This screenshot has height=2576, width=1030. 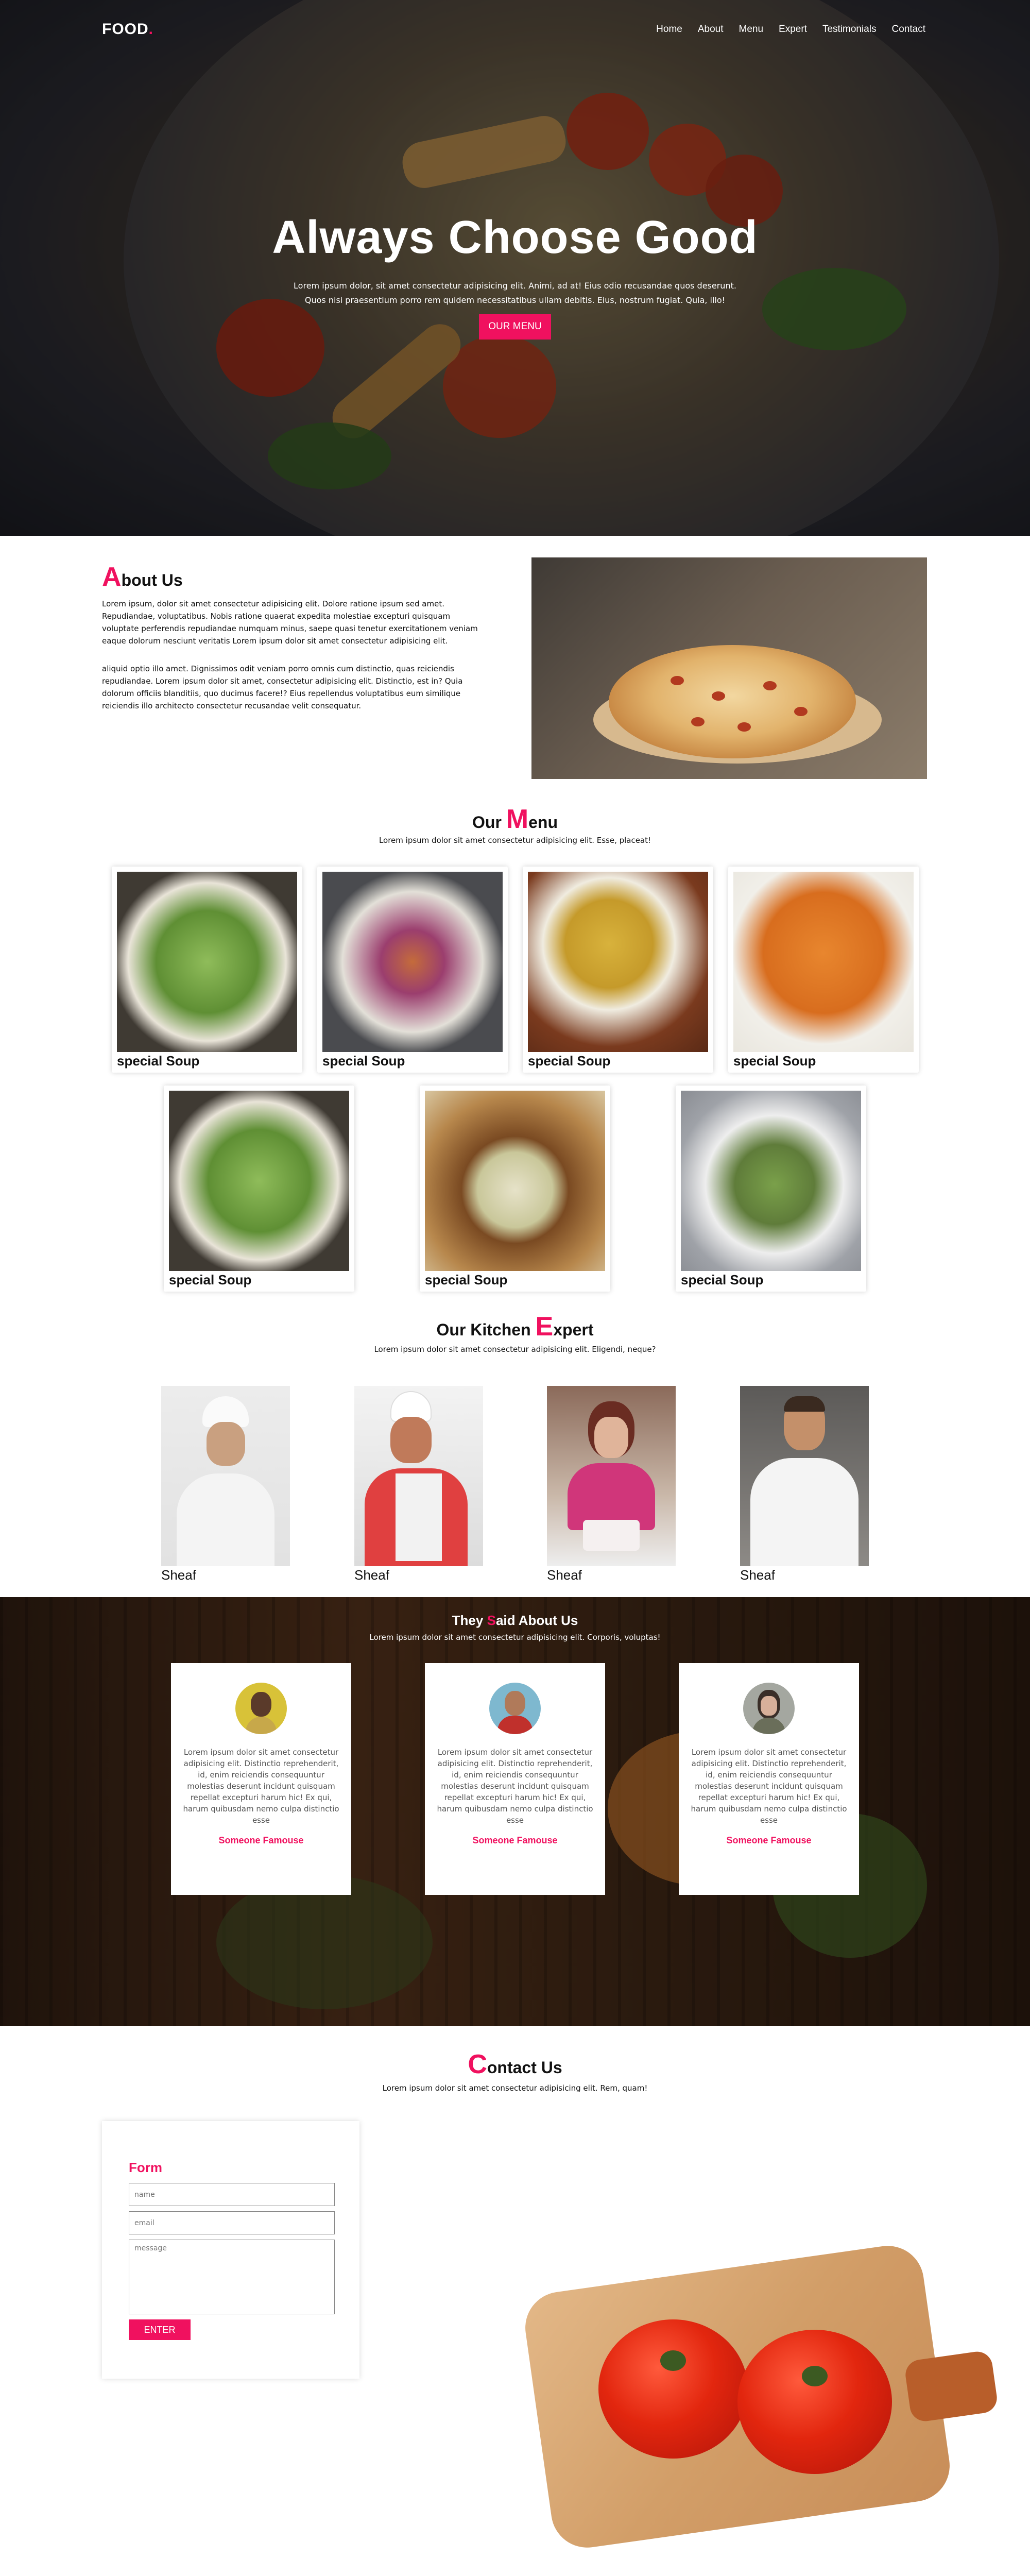 I want to click on pizza-image, so click(x=729, y=668).